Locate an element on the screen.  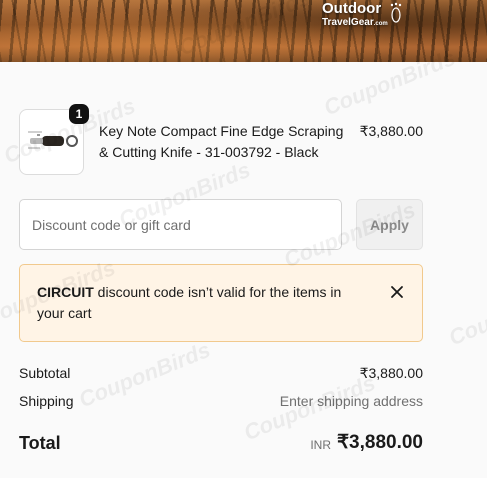
brand-logo: Outdoor TravelGear.com is located at coordinates (355, 14).